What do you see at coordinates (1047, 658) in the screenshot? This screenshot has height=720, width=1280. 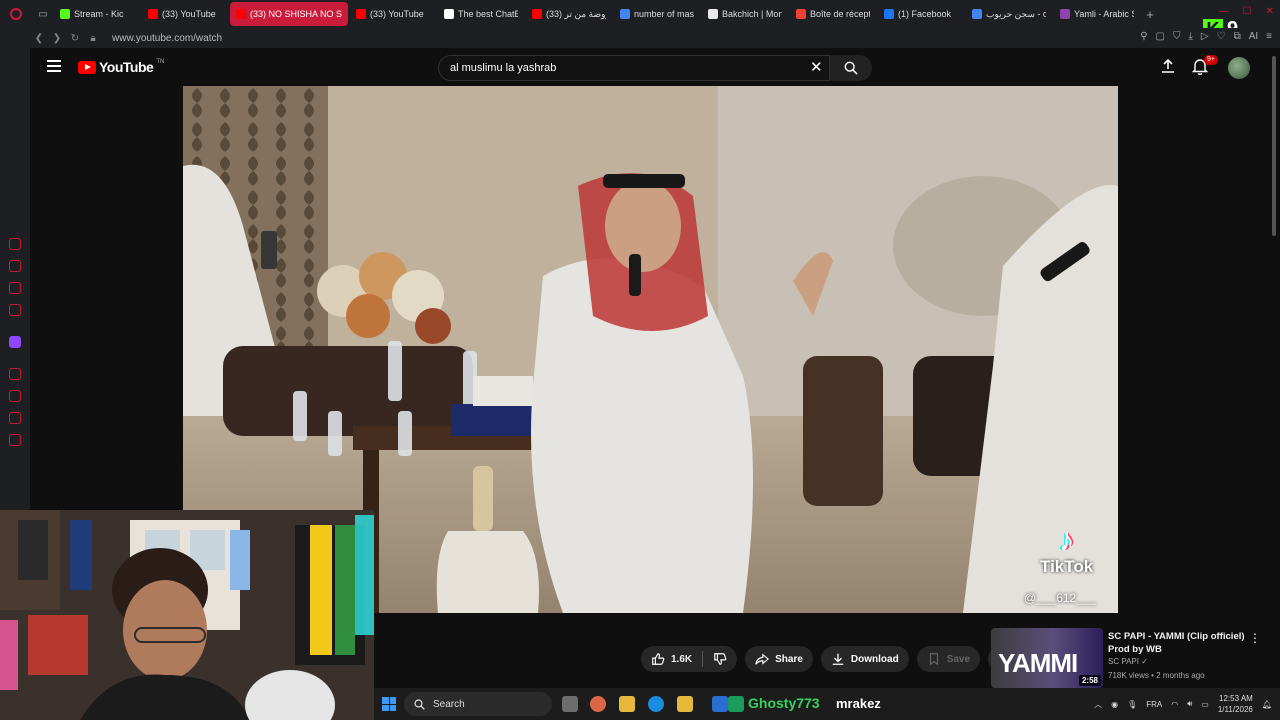 I see `recommended-thumbnail: YAMMI 2:58` at bounding box center [1047, 658].